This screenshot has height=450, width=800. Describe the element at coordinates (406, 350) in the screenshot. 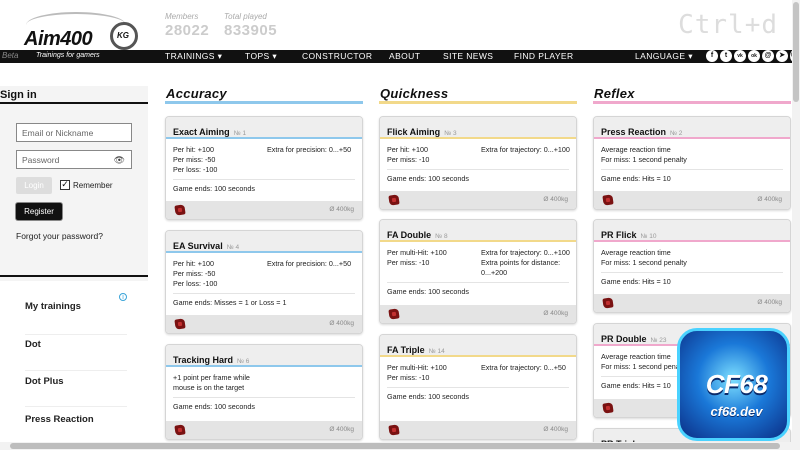

I see `training-name: FA Triple` at that location.